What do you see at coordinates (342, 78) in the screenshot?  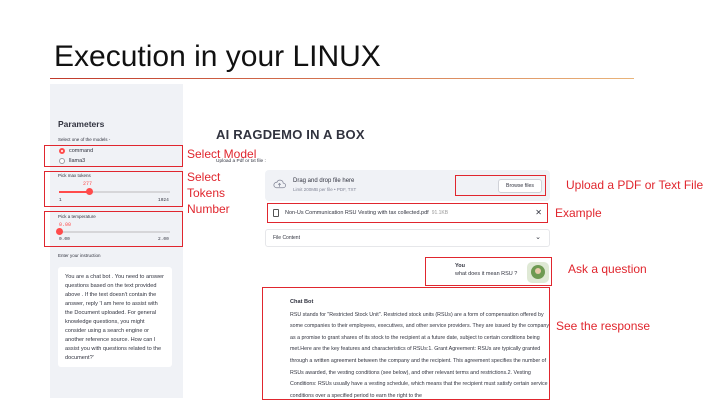 I see `title-divider` at bounding box center [342, 78].